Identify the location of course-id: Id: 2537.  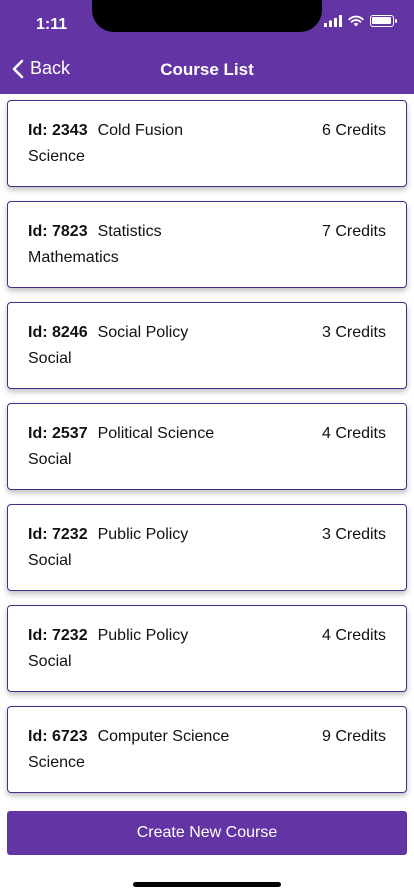
(58, 433).